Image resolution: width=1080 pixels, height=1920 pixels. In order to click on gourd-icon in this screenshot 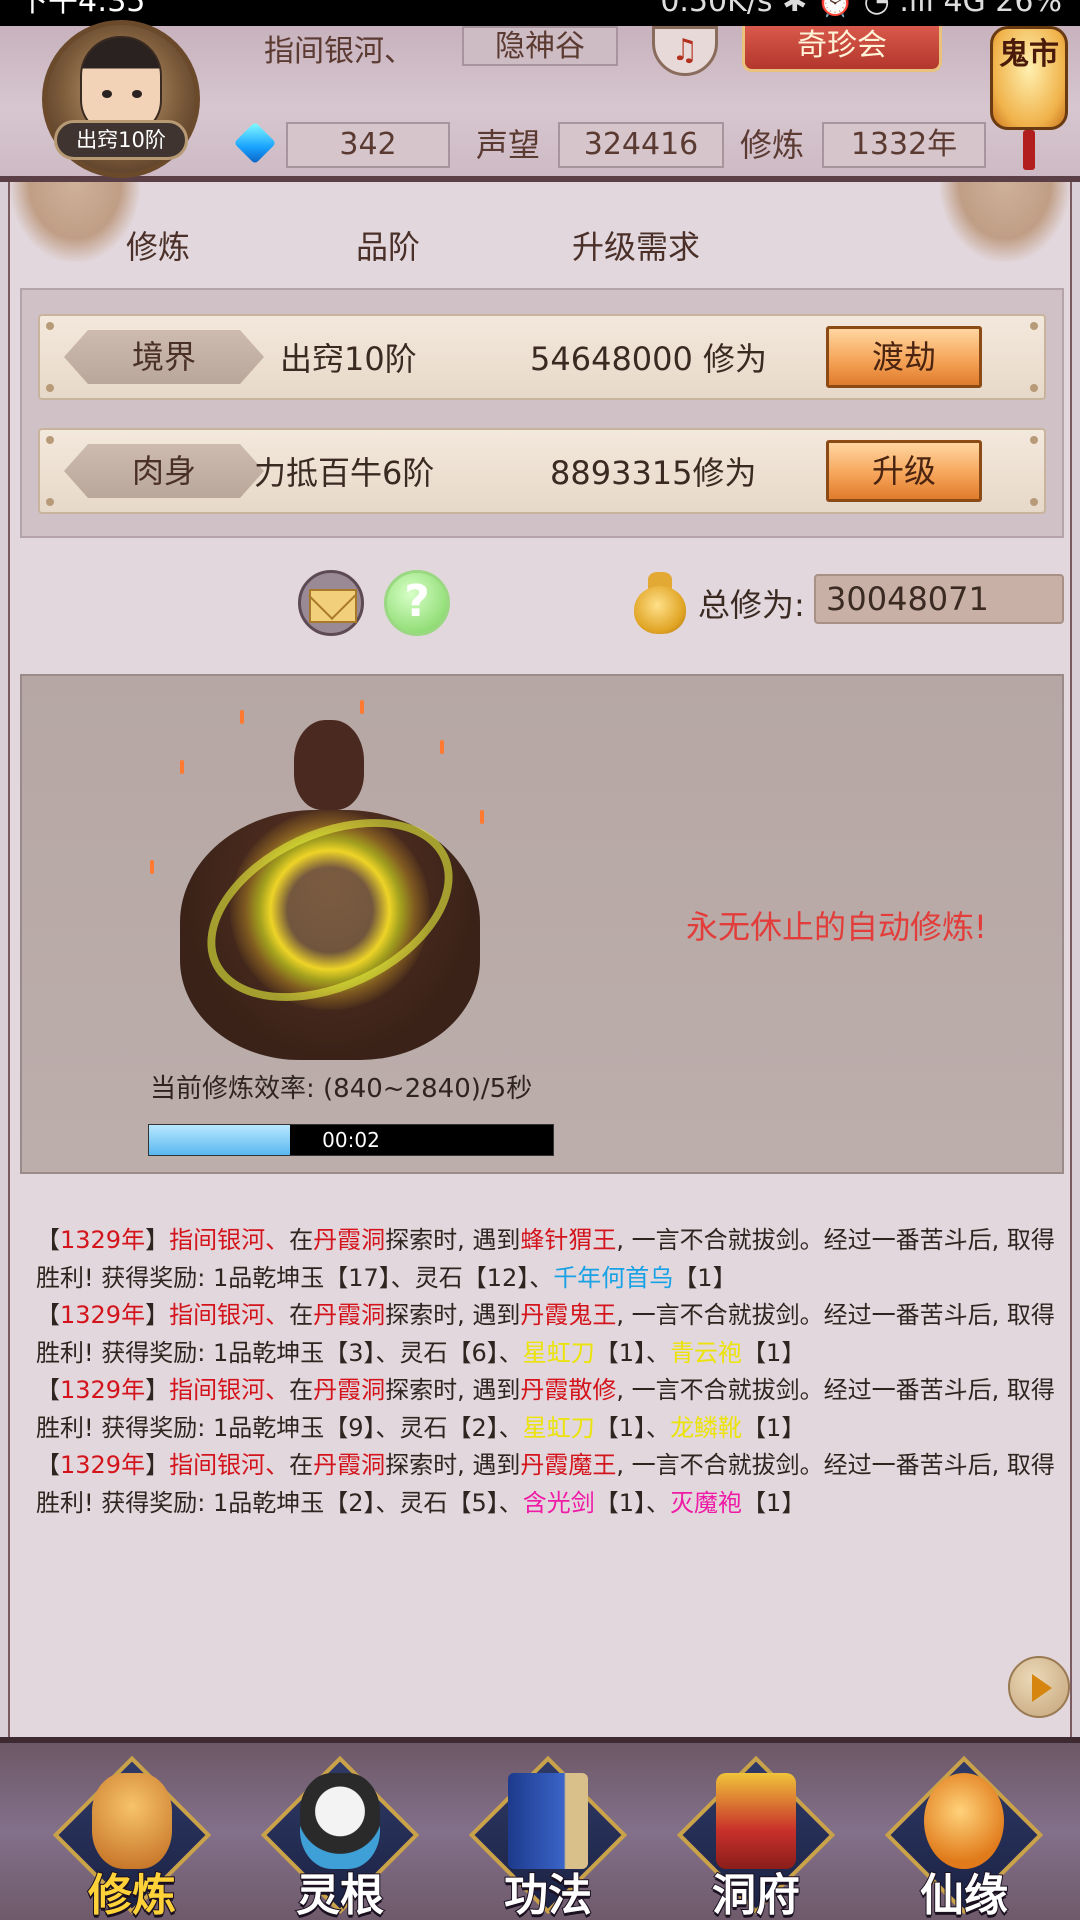, I will do `click(964, 1821)`.